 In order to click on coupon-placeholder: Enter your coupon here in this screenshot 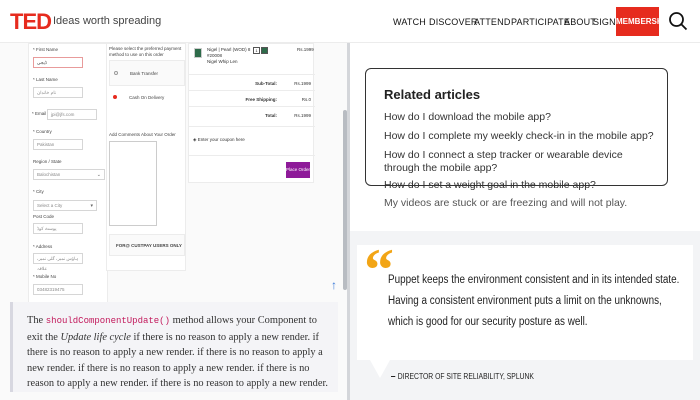, I will do `click(221, 139)`.